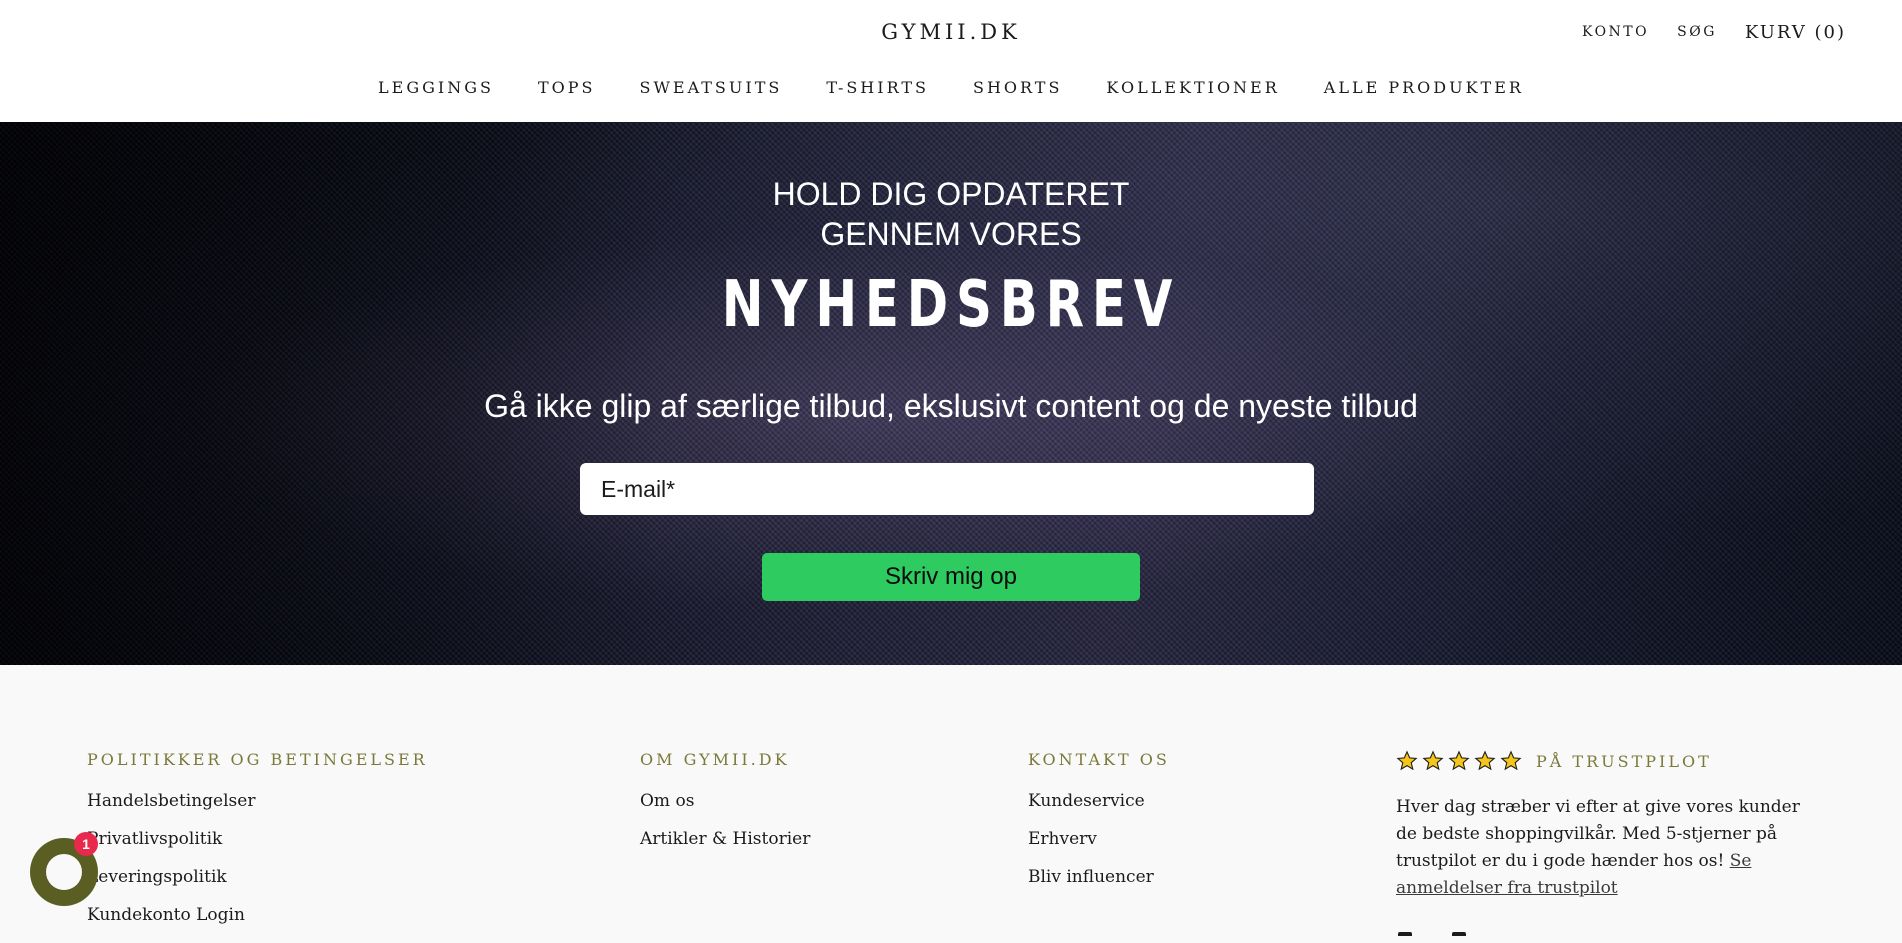 The width and height of the screenshot is (1902, 943). What do you see at coordinates (567, 87) in the screenshot?
I see `nav-item-tops: TOPS` at bounding box center [567, 87].